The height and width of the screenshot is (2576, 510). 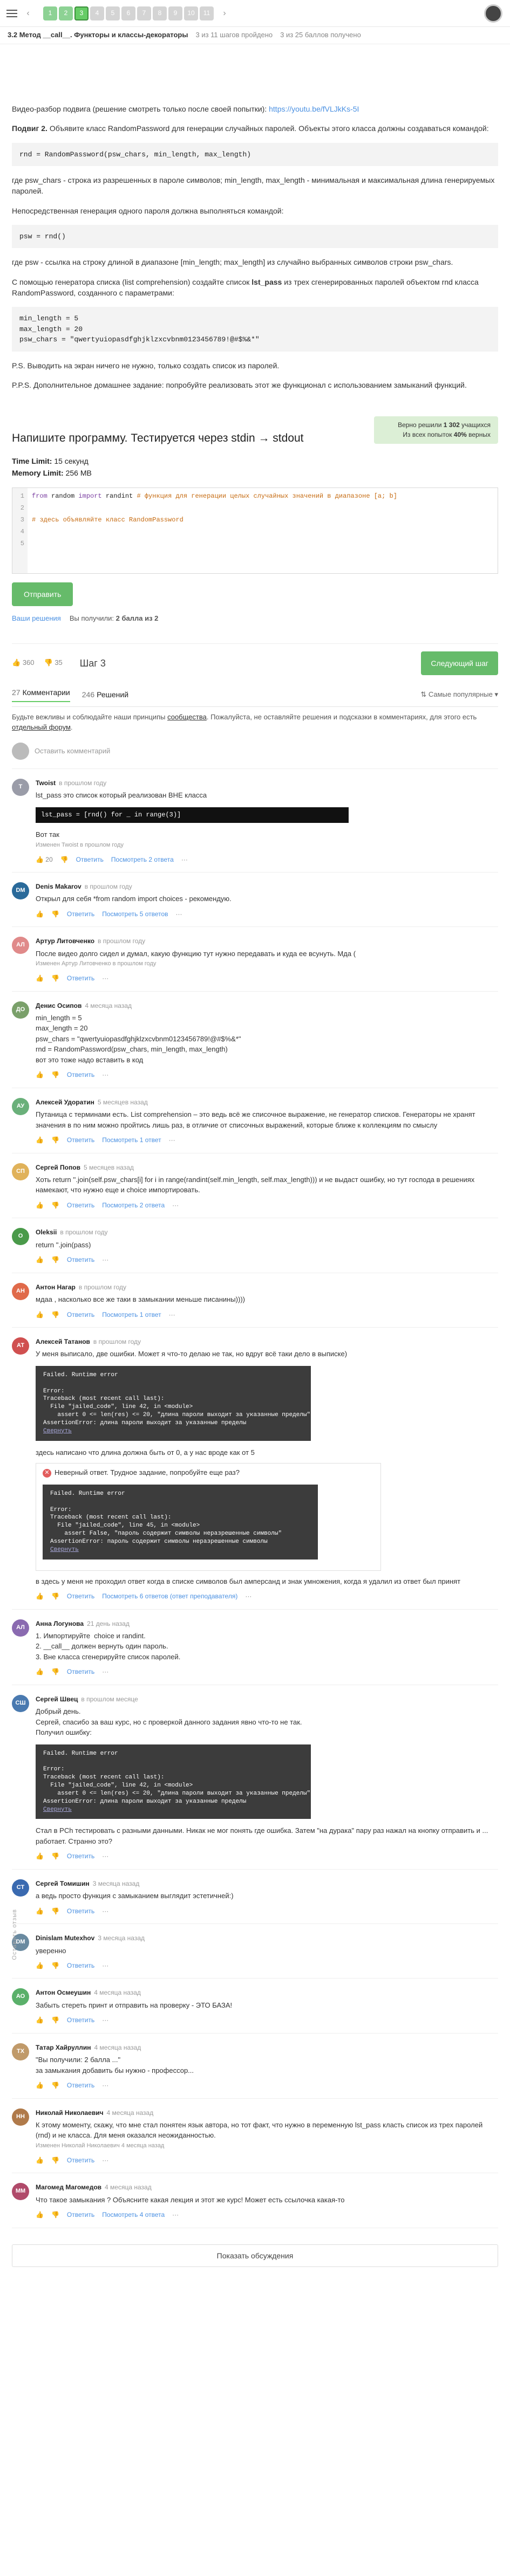 What do you see at coordinates (20, 1172) in the screenshot?
I see `avatar: СП` at bounding box center [20, 1172].